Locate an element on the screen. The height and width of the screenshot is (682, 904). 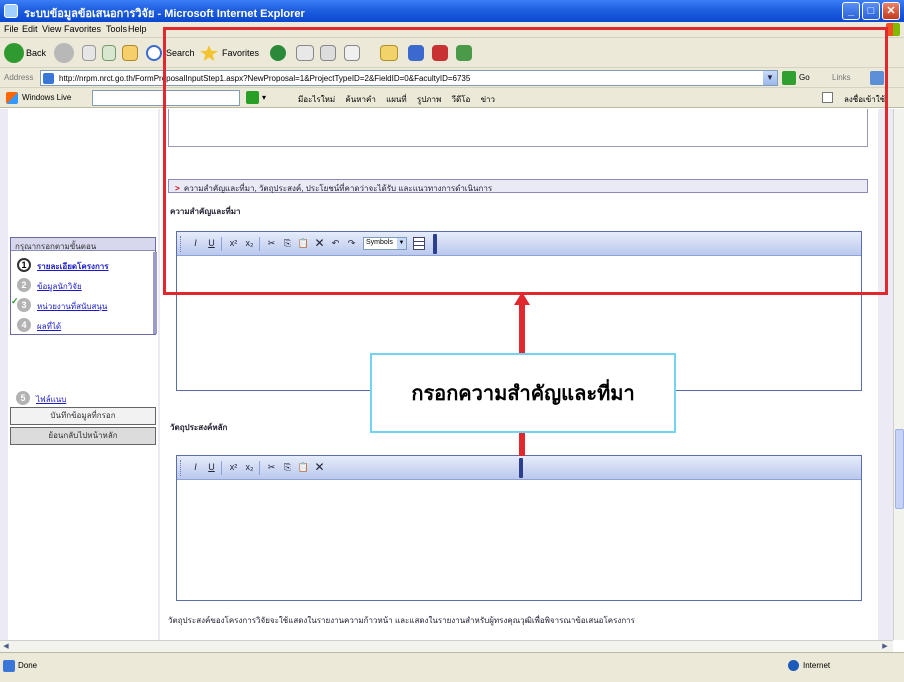
links-label: Links is located at coordinates (841, 77).